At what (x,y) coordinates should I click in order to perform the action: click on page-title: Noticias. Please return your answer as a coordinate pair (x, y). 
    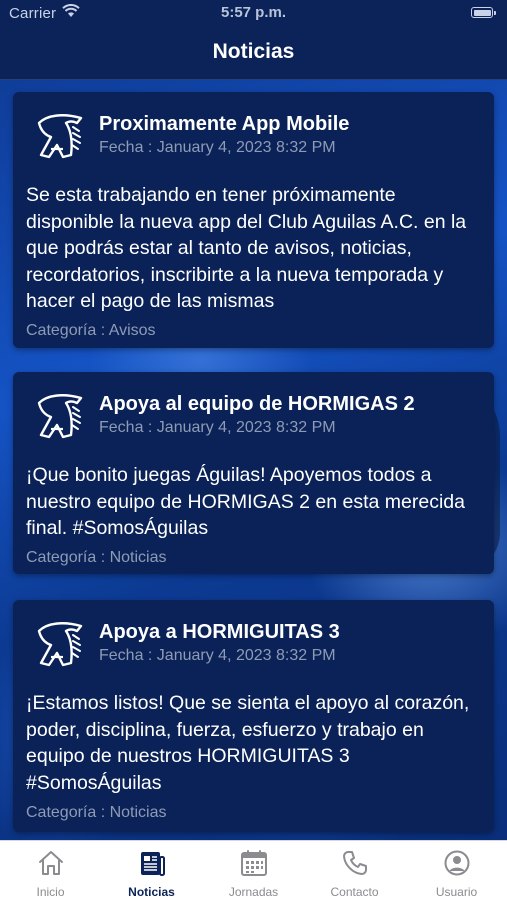
    Looking at the image, I should click on (253, 51).